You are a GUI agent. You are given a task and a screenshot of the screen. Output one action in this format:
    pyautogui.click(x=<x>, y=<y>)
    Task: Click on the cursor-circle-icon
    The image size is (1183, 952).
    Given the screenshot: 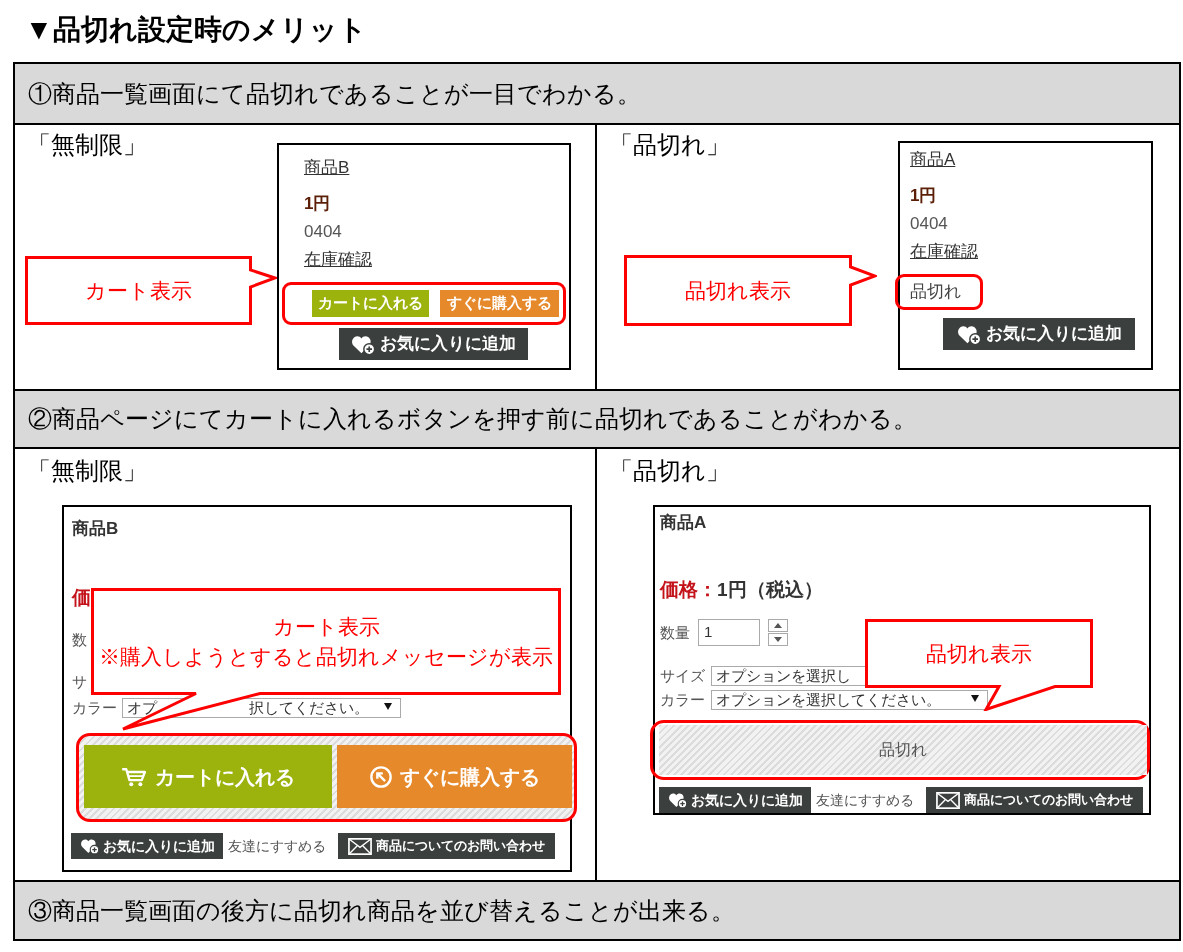 What is the action you would take?
    pyautogui.click(x=380, y=776)
    